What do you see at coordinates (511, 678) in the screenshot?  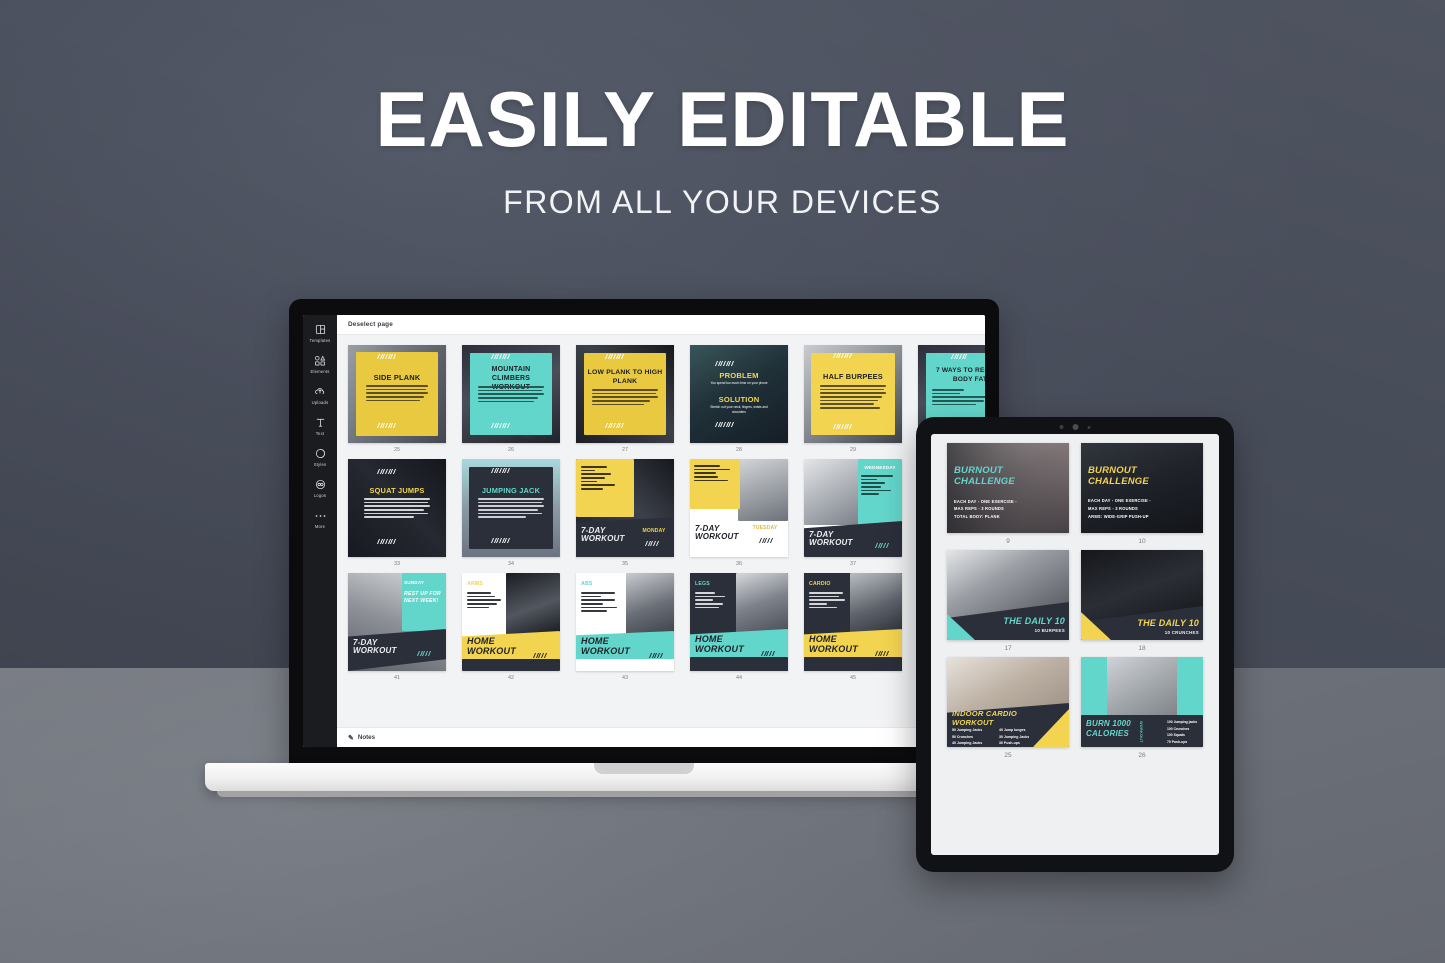 I see `page-number: 42` at bounding box center [511, 678].